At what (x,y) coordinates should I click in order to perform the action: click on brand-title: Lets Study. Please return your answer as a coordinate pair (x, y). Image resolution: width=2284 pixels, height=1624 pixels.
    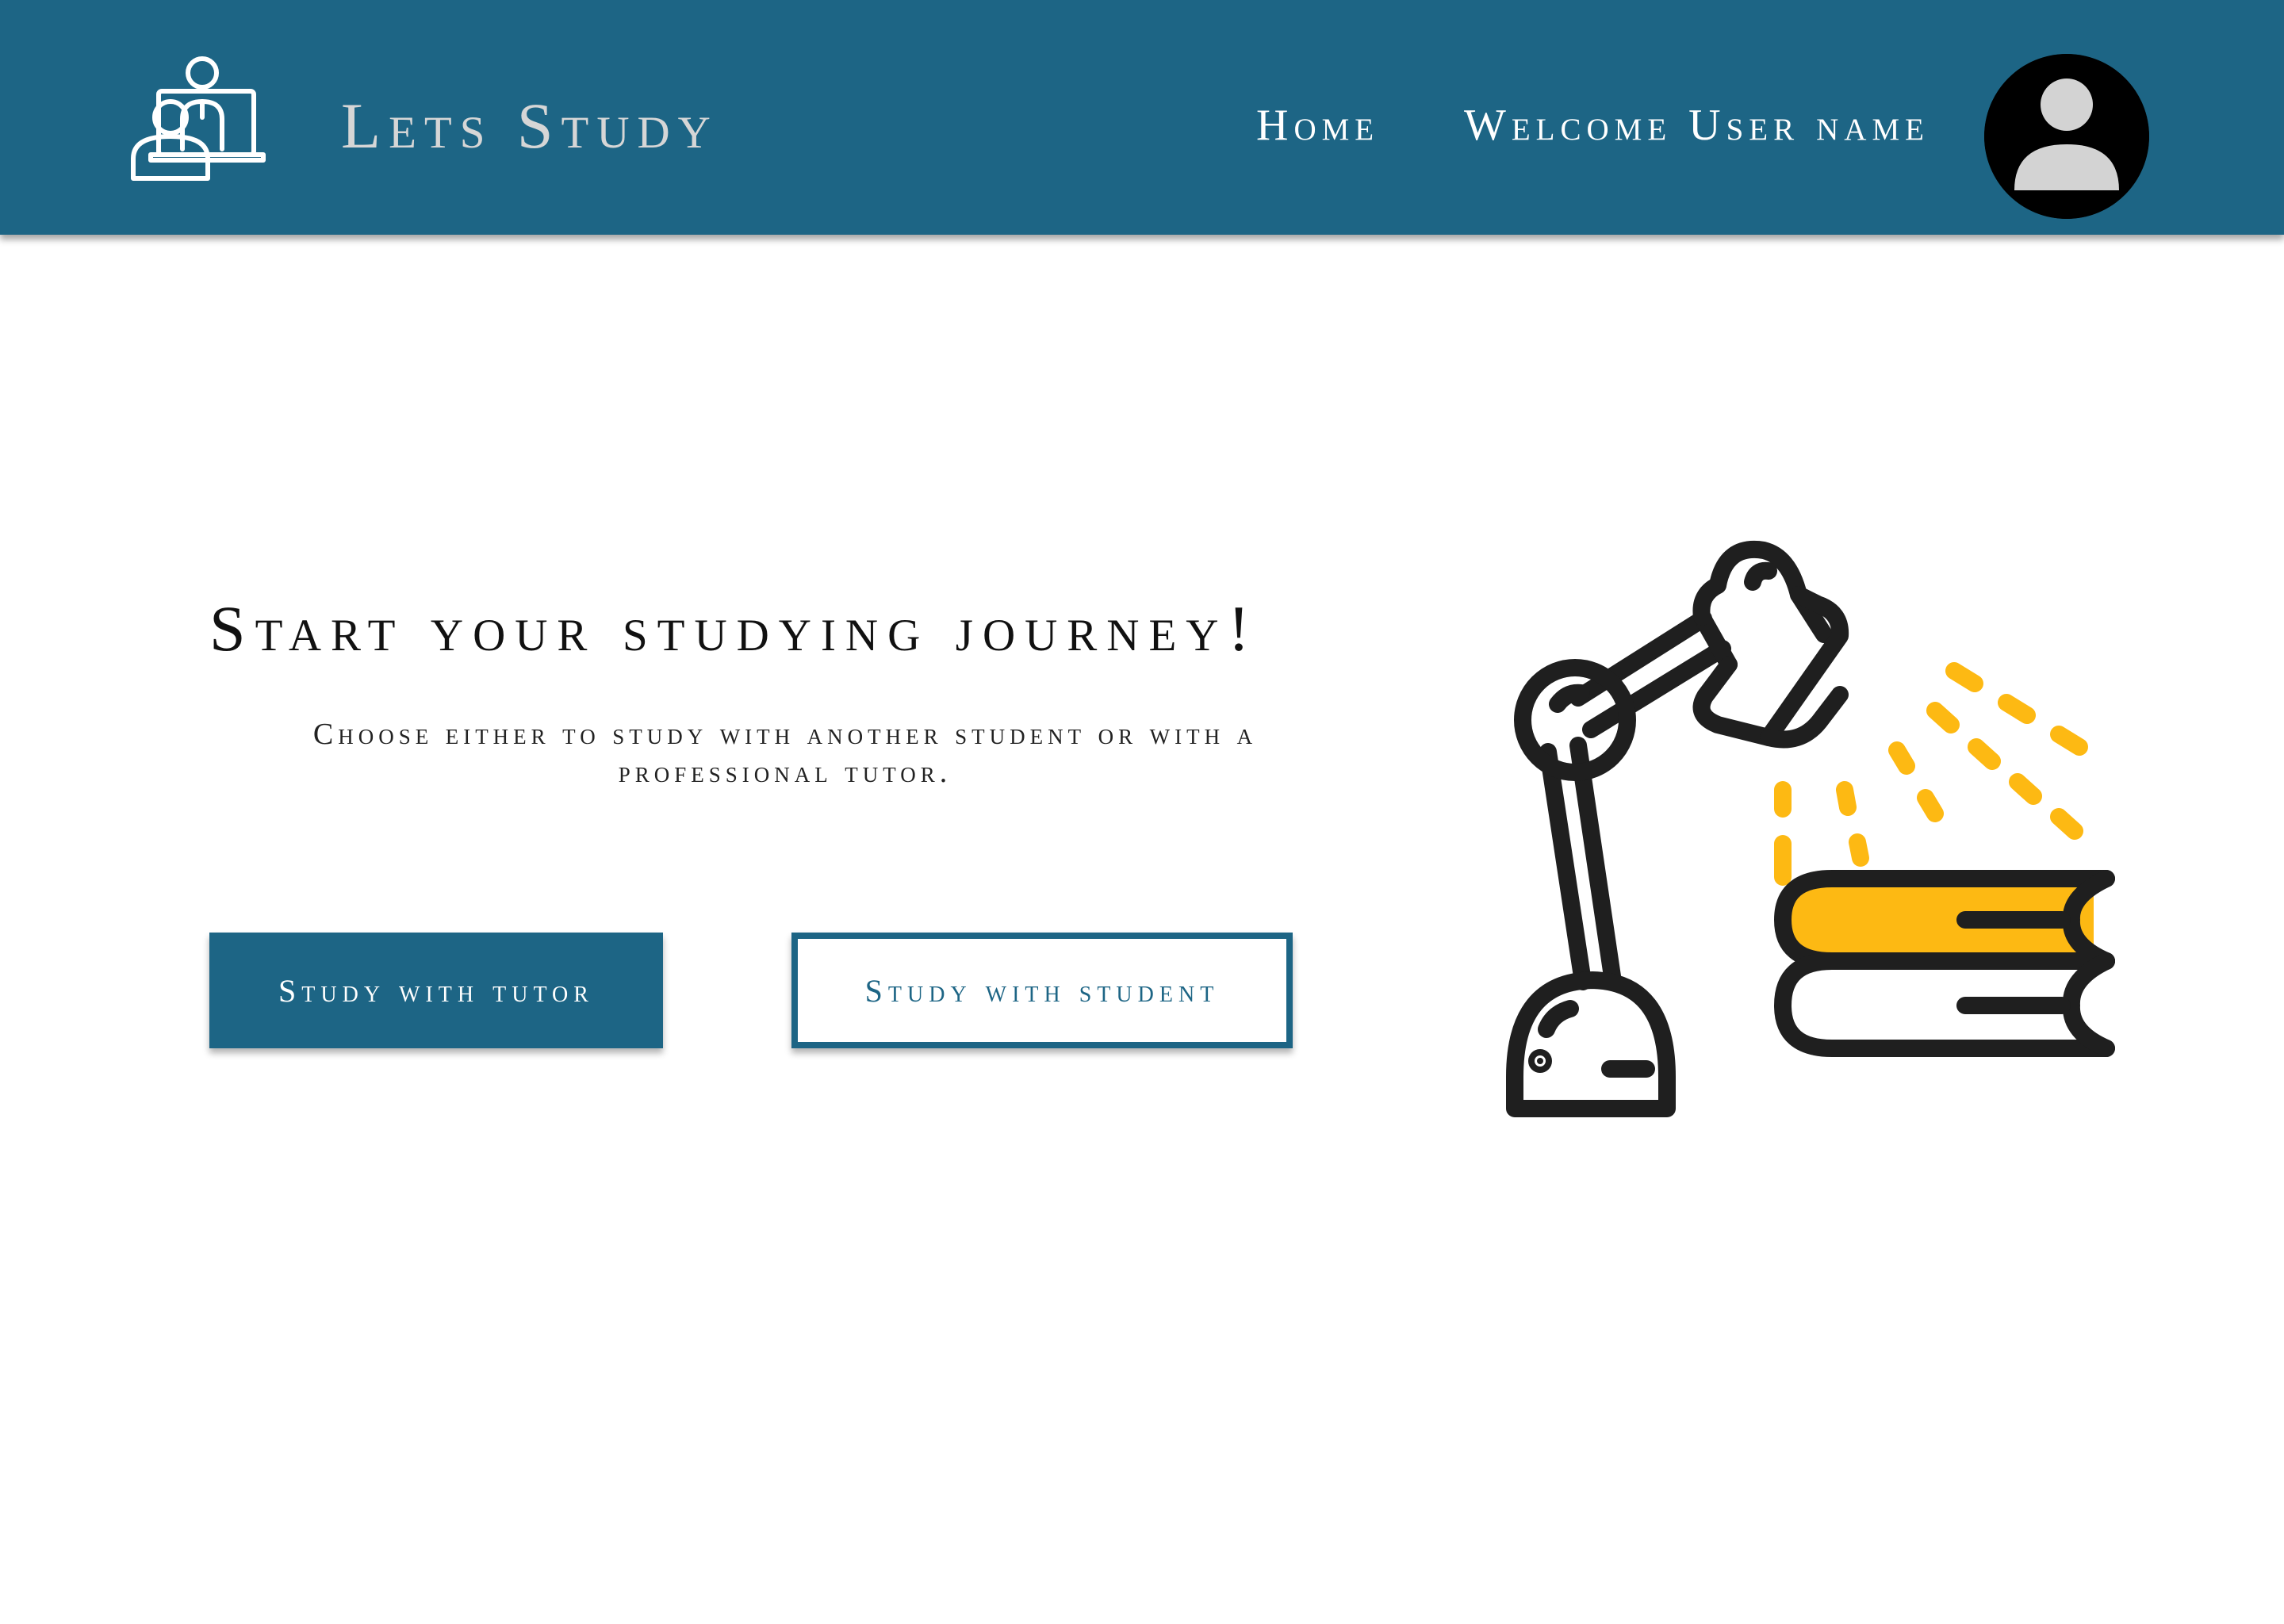
    Looking at the image, I should click on (530, 126).